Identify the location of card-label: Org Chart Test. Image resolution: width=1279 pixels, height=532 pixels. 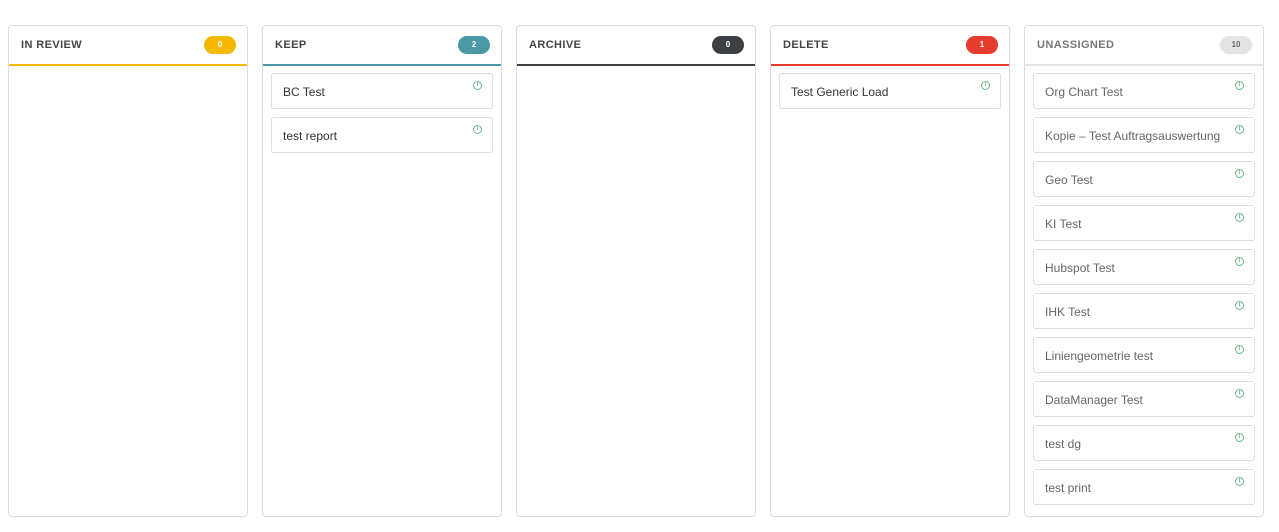
(1084, 92).